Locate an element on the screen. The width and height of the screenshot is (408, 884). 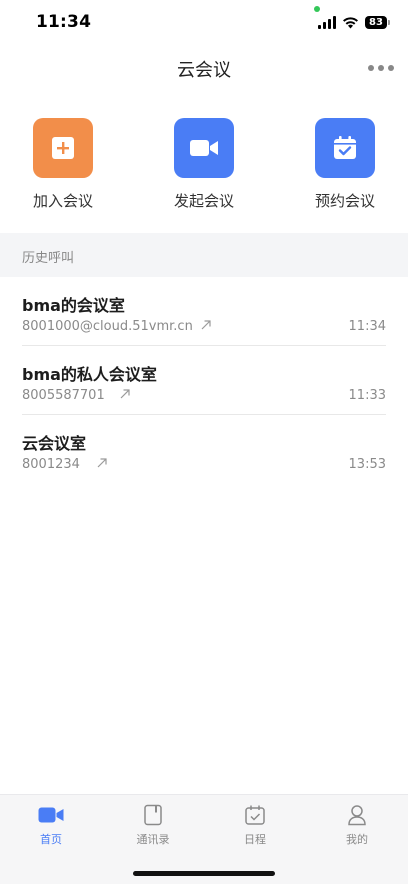
status-bar: 11:34 83 is located at coordinates (204, 22).